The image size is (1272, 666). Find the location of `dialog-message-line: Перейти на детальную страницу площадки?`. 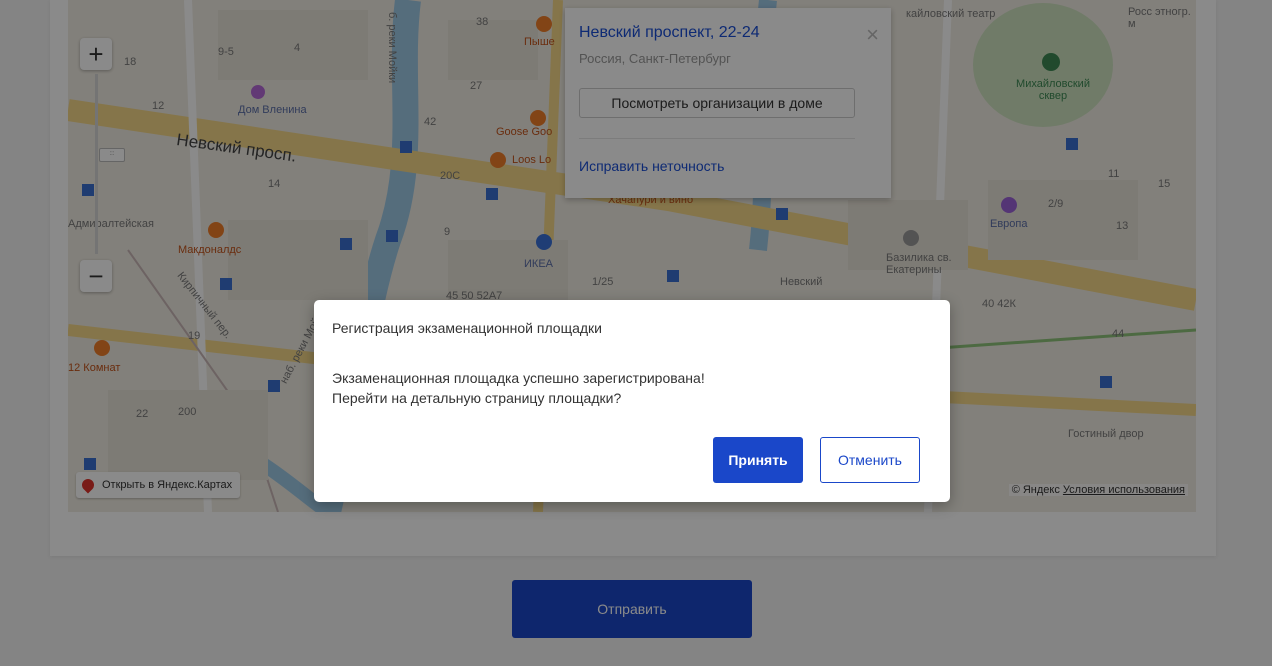

dialog-message-line: Перейти на детальную страницу площадки? is located at coordinates (477, 398).